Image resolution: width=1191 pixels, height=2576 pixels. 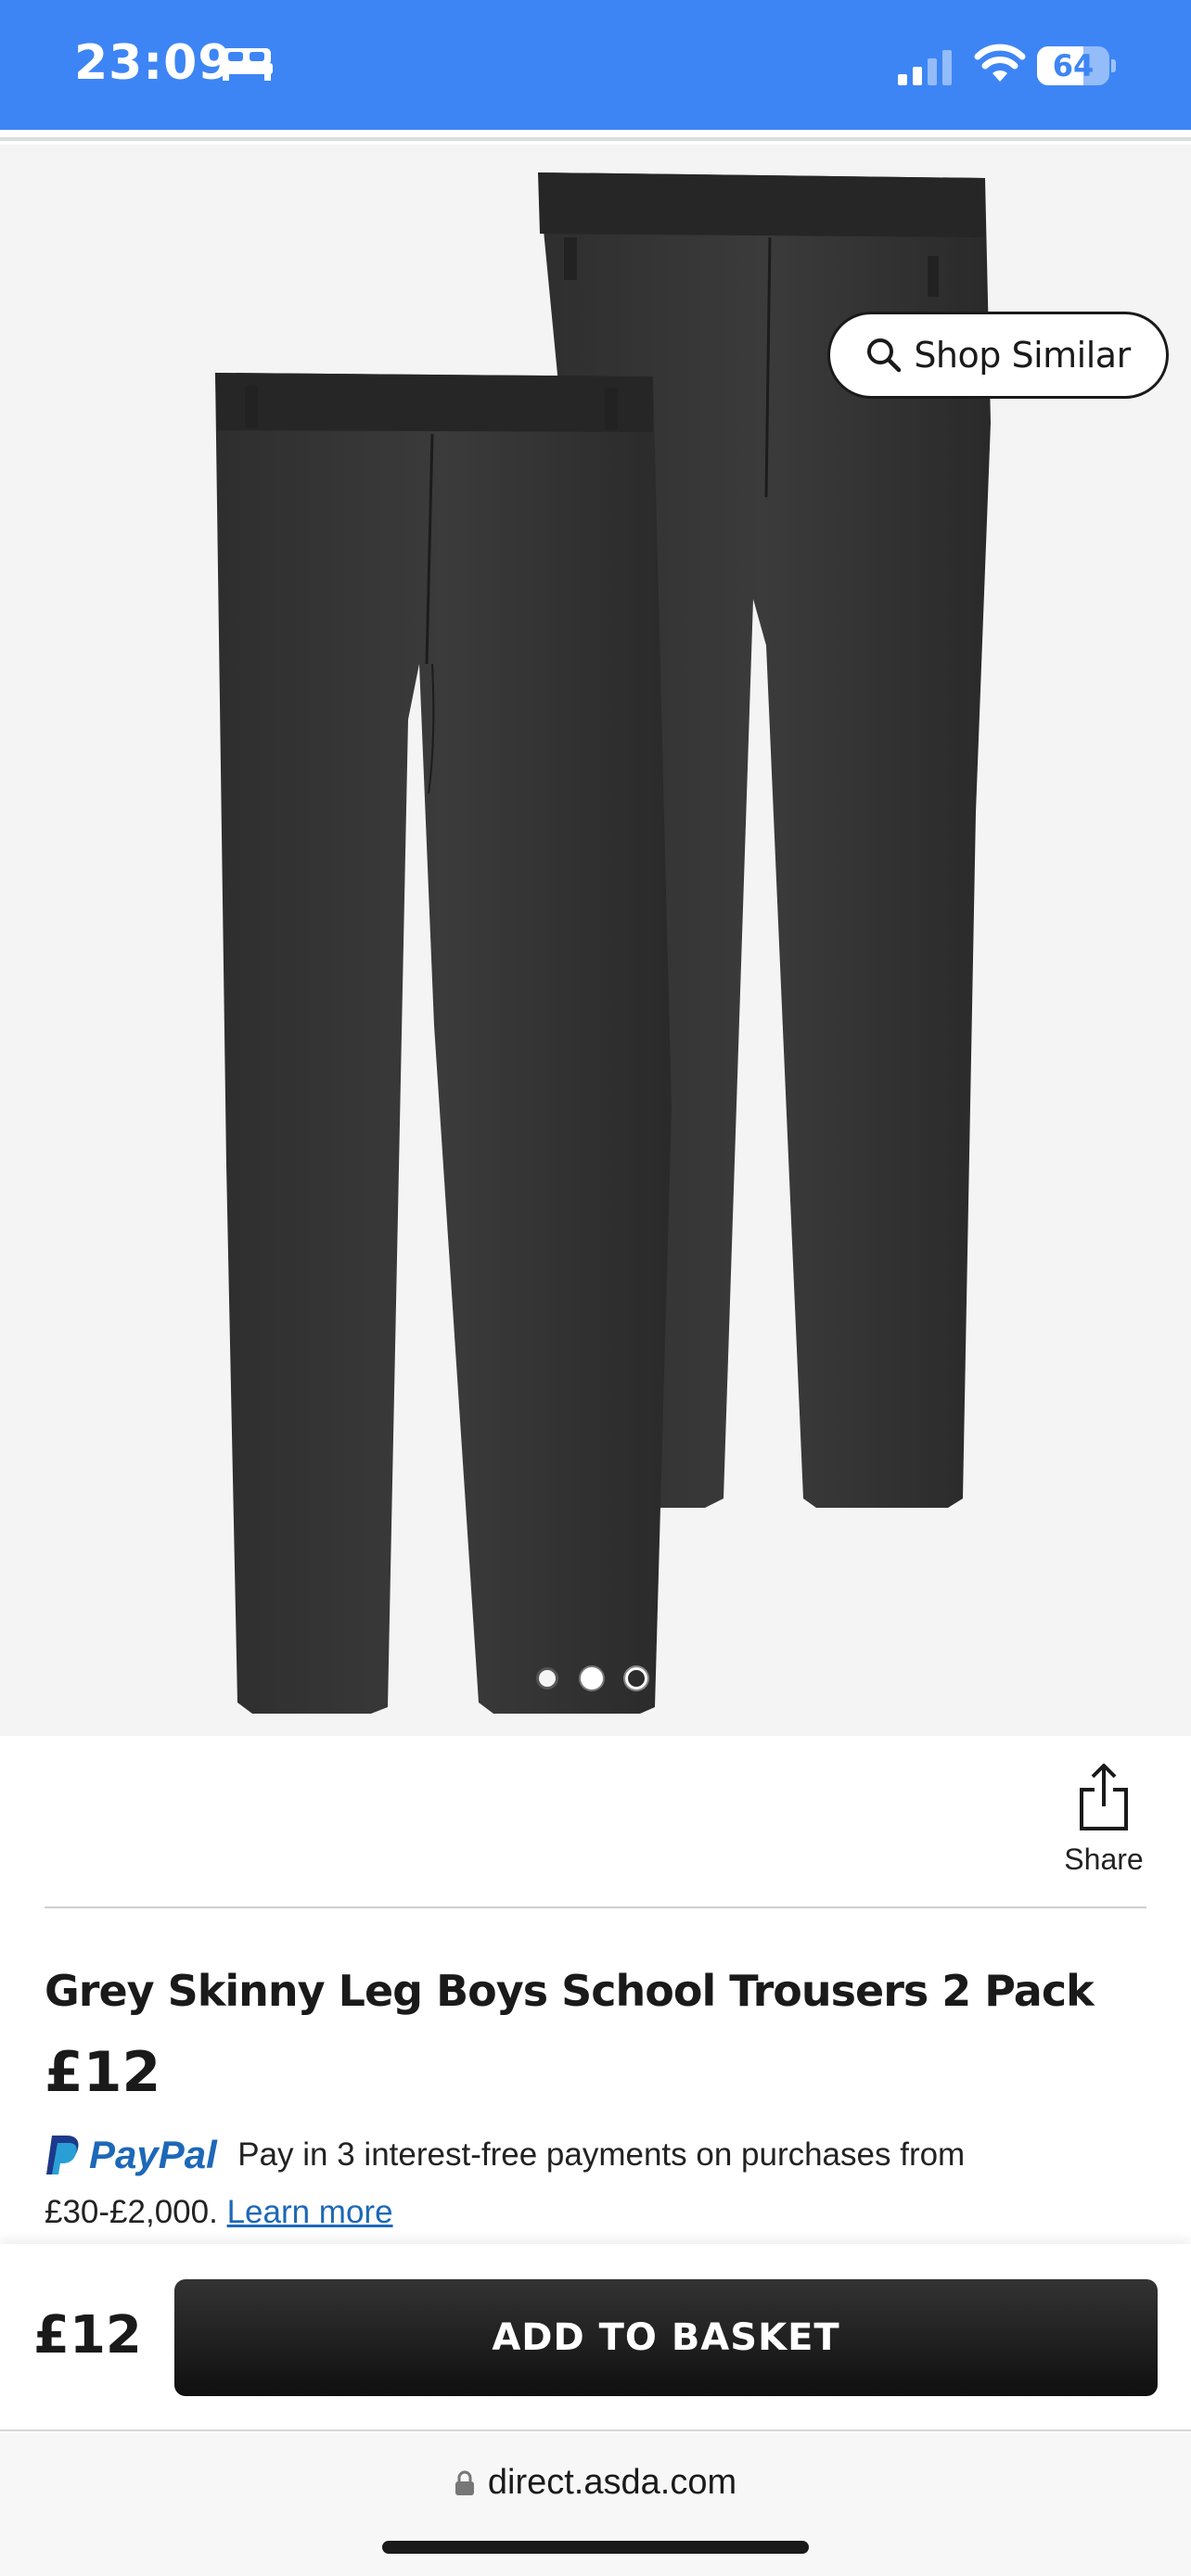 What do you see at coordinates (87, 2335) in the screenshot?
I see `basket-bar-price: £12` at bounding box center [87, 2335].